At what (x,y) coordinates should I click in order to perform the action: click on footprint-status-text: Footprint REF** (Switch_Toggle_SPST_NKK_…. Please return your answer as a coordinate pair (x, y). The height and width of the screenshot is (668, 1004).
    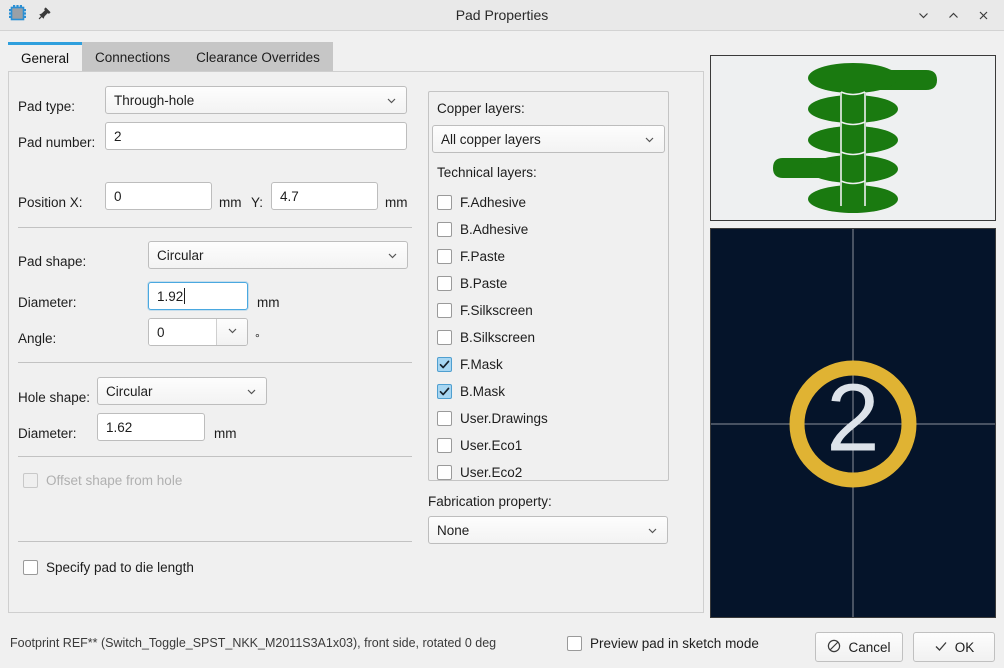
    Looking at the image, I should click on (253, 643).